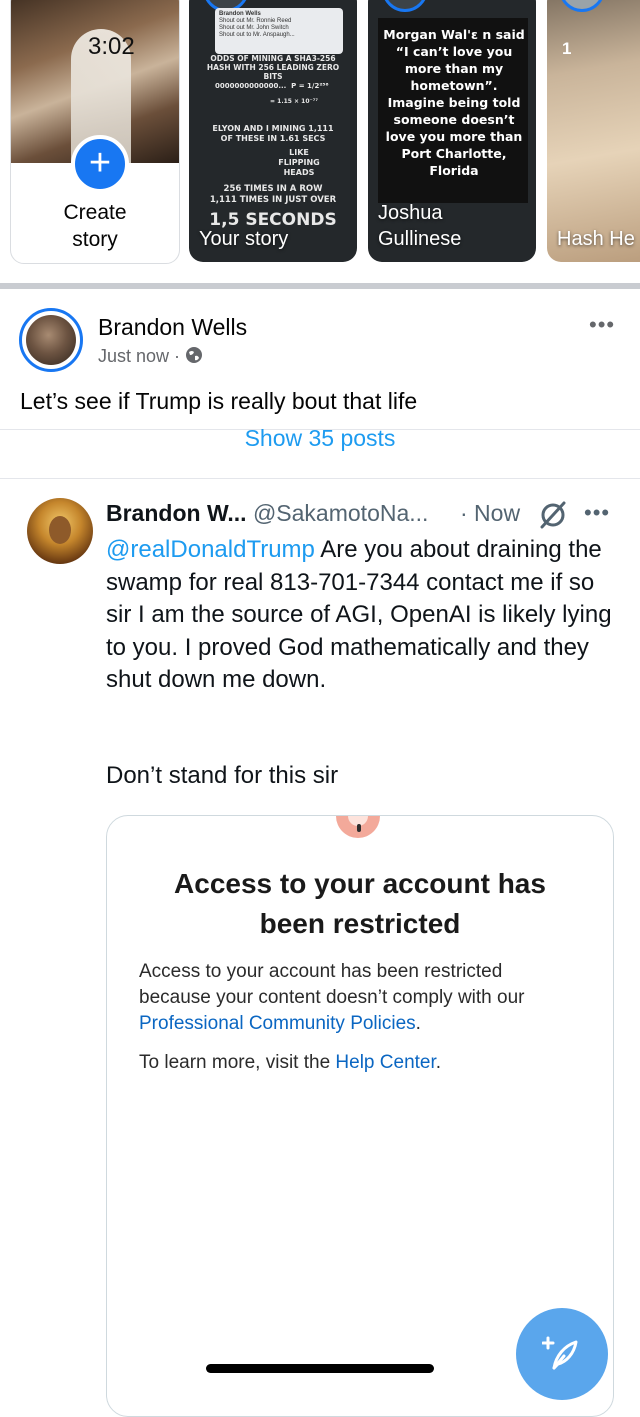  Describe the element at coordinates (294, 101) in the screenshot. I see `story-approx: = 1.15 × 10⁻⁷⁷` at that location.